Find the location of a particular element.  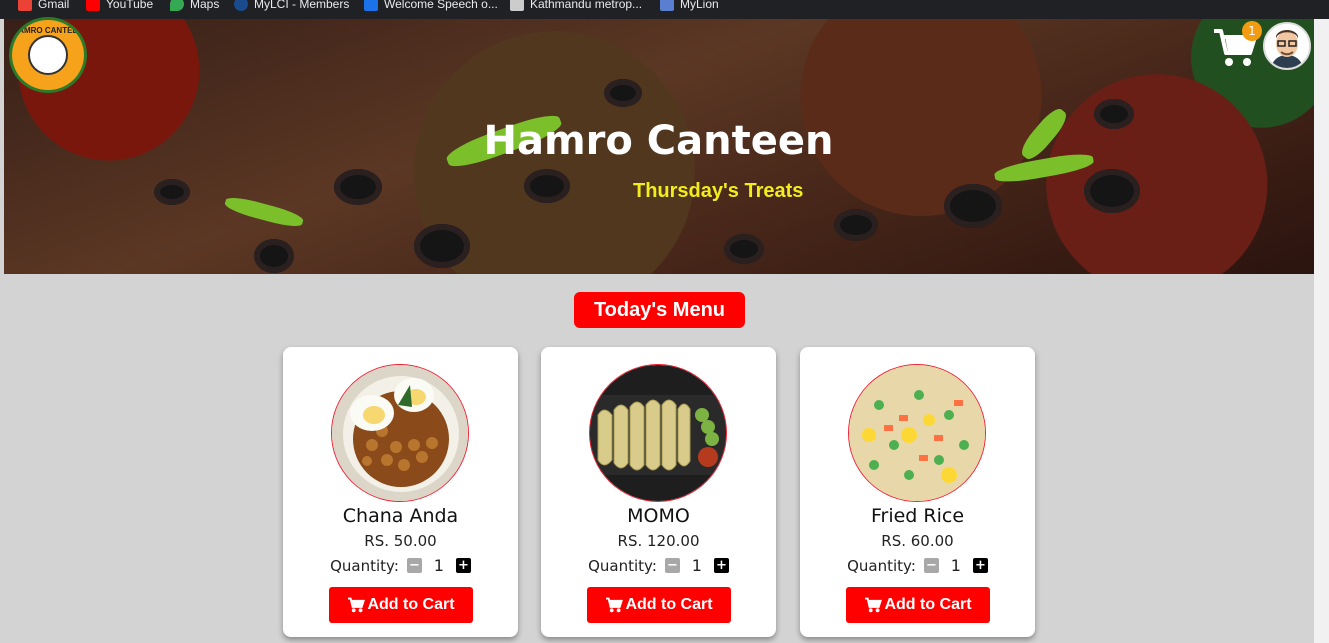

bookmark-label: MyLion is located at coordinates (699, 5).